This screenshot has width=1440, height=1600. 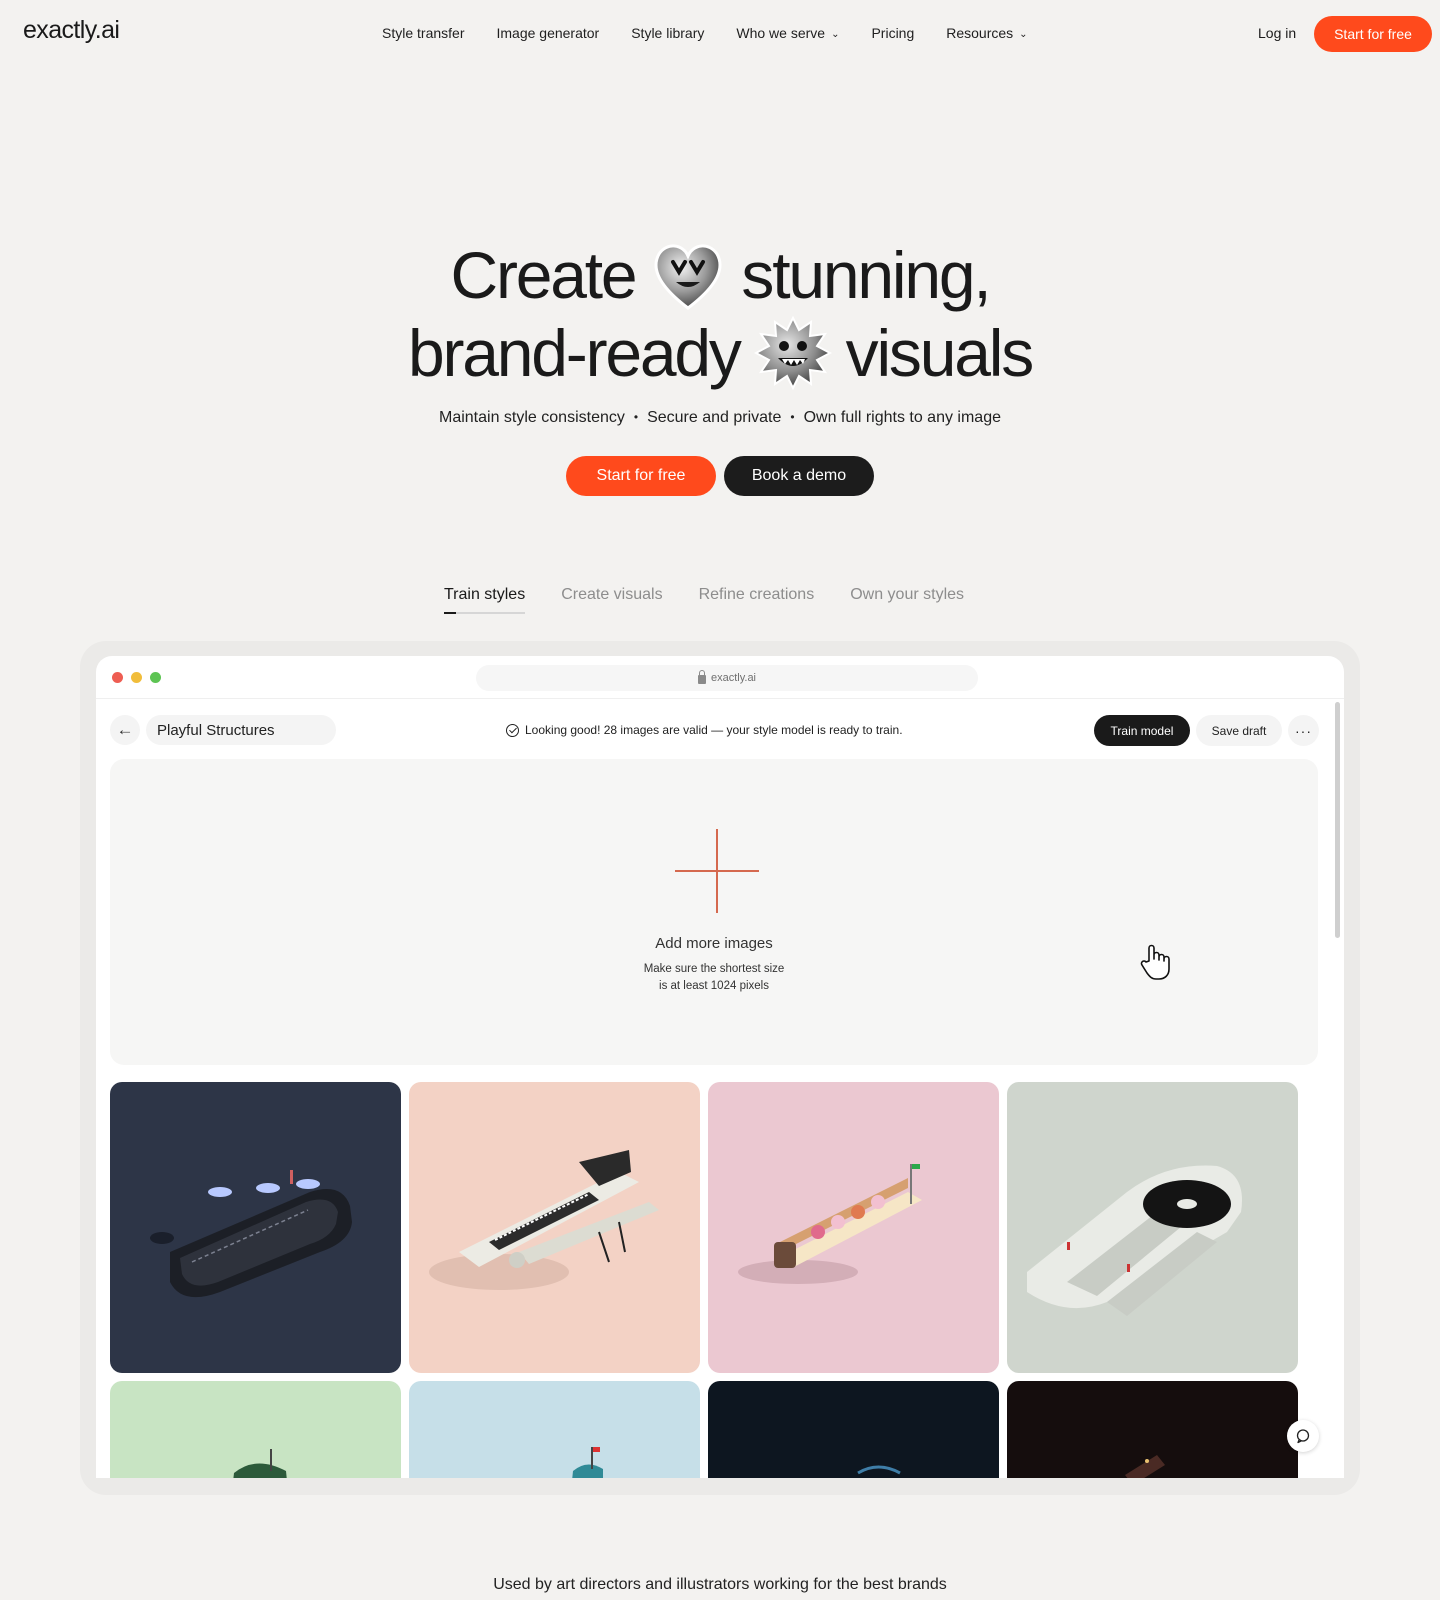 I want to click on browser-titlebar: exactly.ai, so click(x=720, y=677).